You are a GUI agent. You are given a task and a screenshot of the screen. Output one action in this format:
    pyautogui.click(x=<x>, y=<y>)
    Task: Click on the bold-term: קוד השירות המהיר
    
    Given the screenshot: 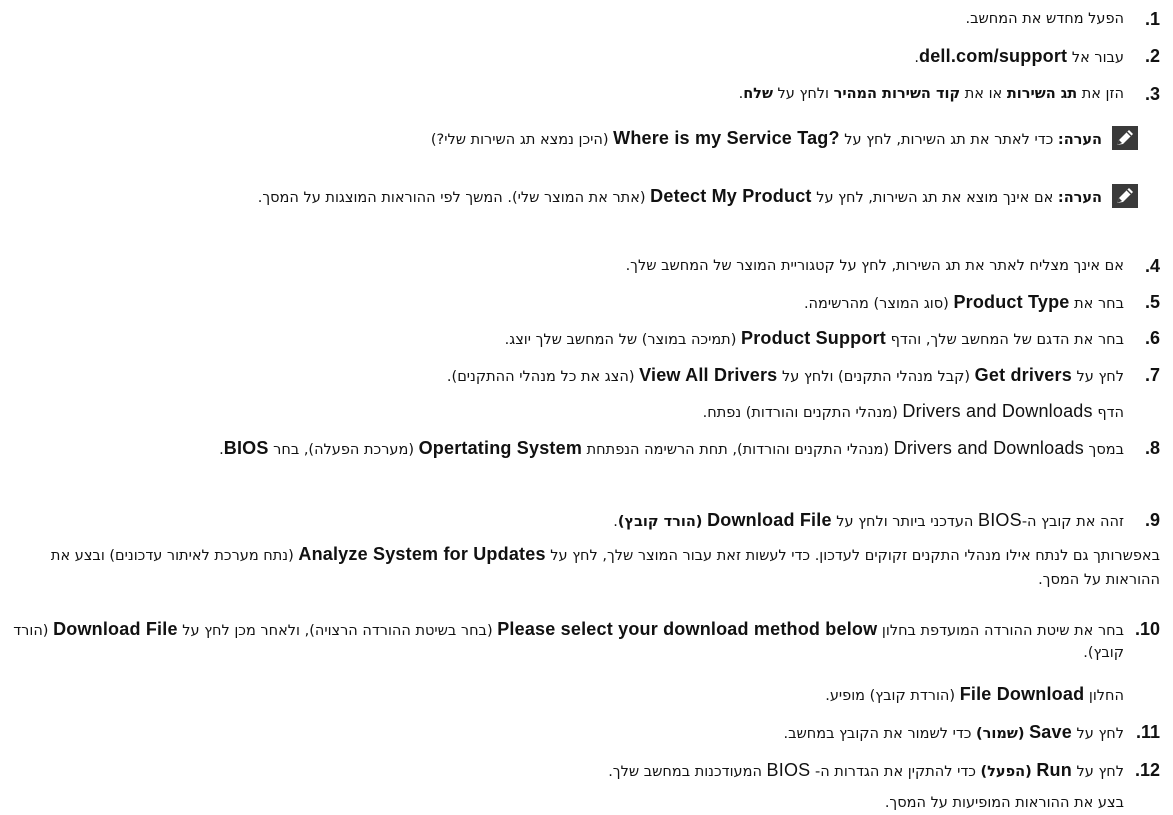 What is the action you would take?
    pyautogui.click(x=897, y=94)
    